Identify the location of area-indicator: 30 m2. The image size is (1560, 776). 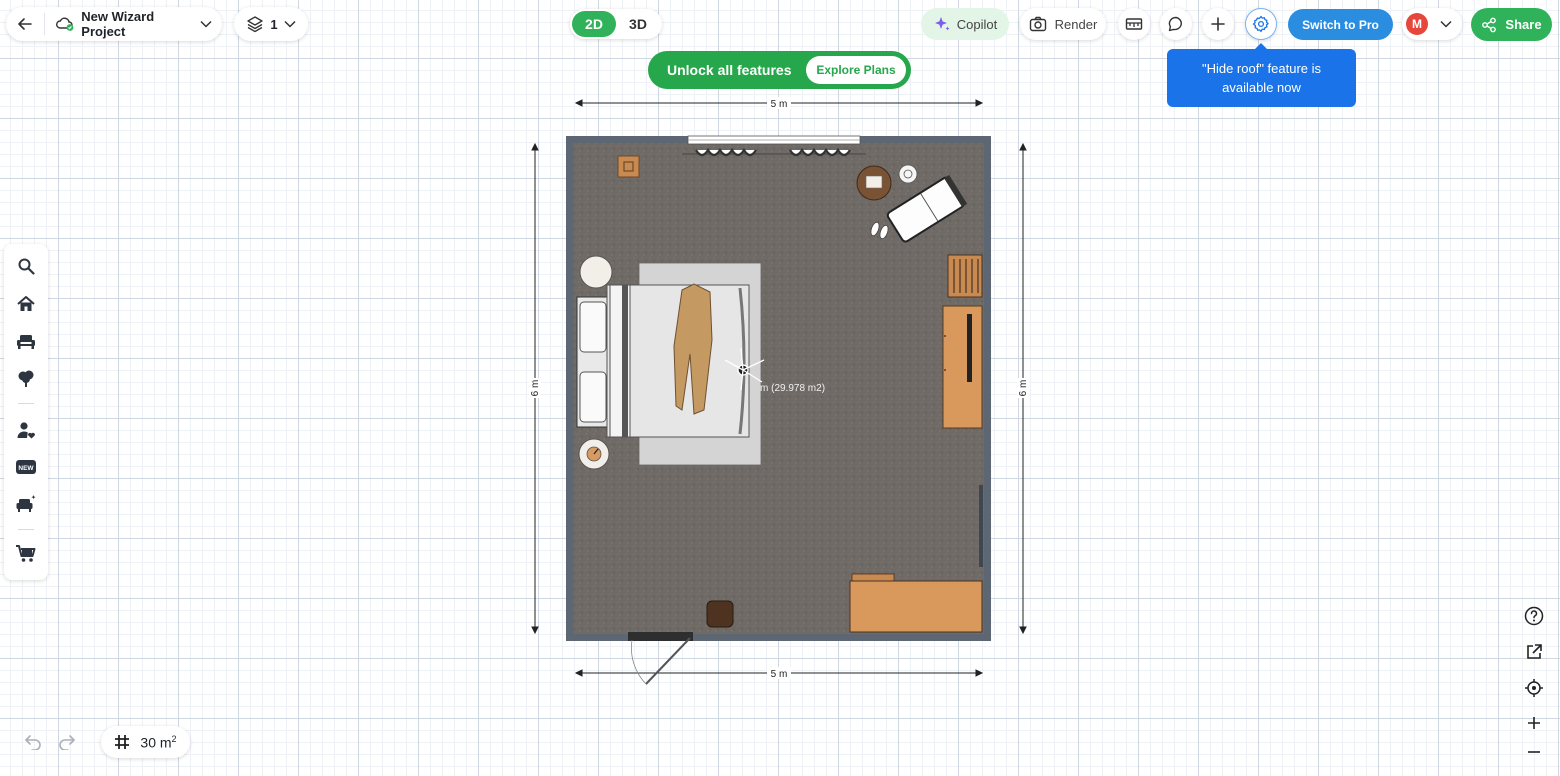
(145, 742).